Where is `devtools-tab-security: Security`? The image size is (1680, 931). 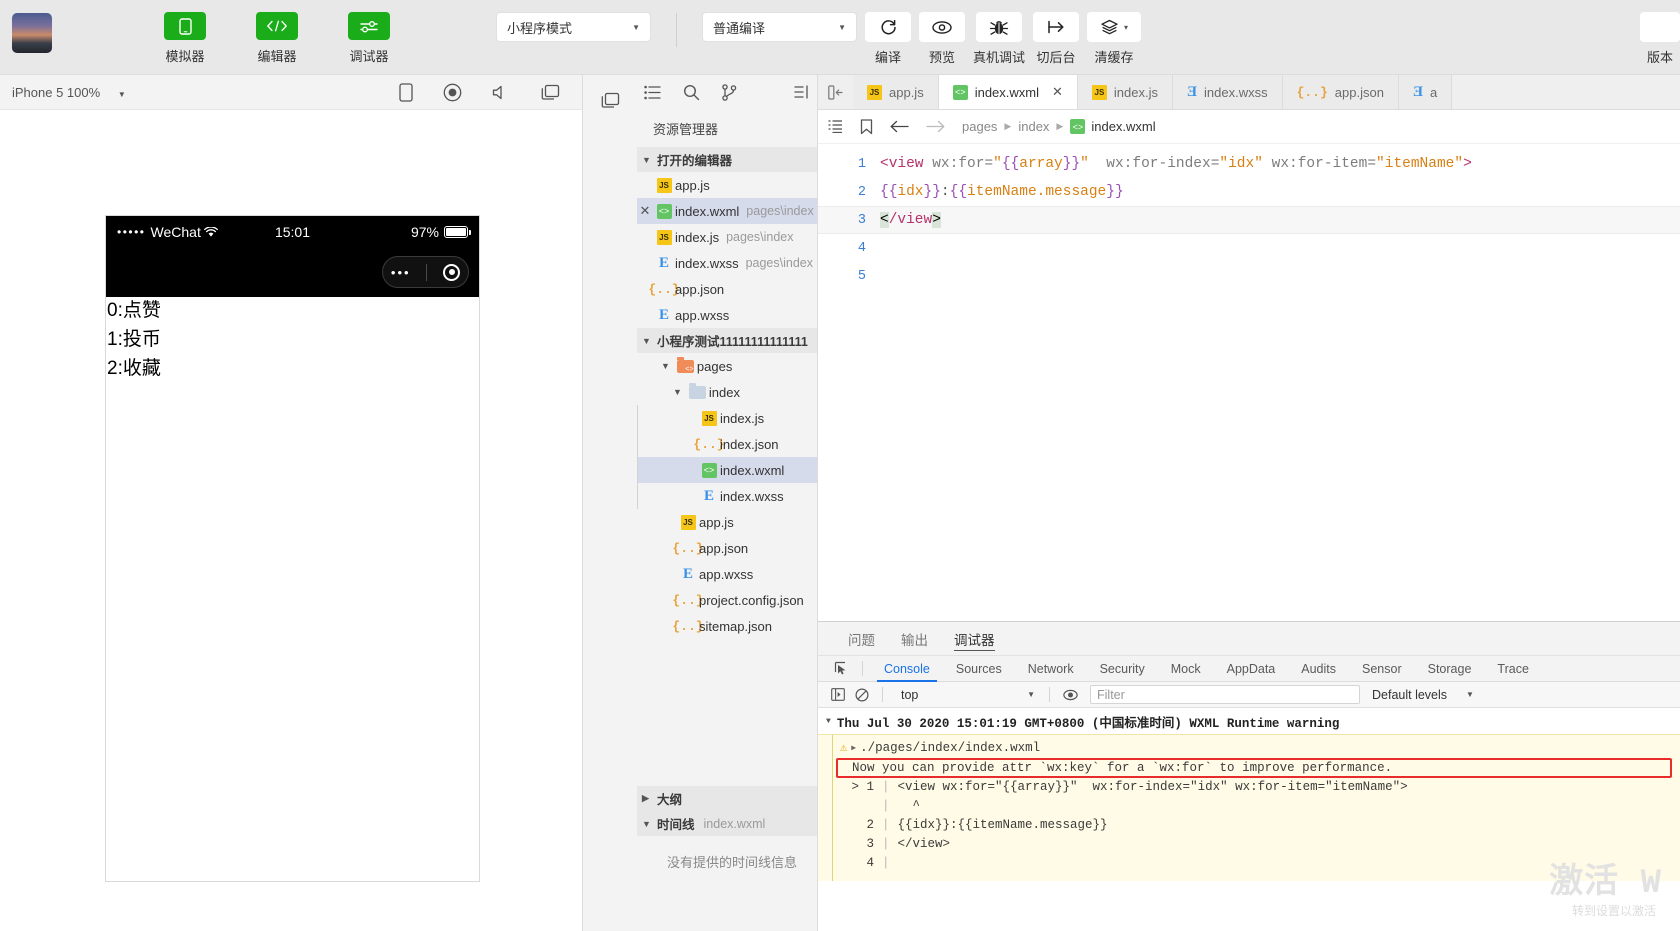 devtools-tab-security: Security is located at coordinates (1122, 668).